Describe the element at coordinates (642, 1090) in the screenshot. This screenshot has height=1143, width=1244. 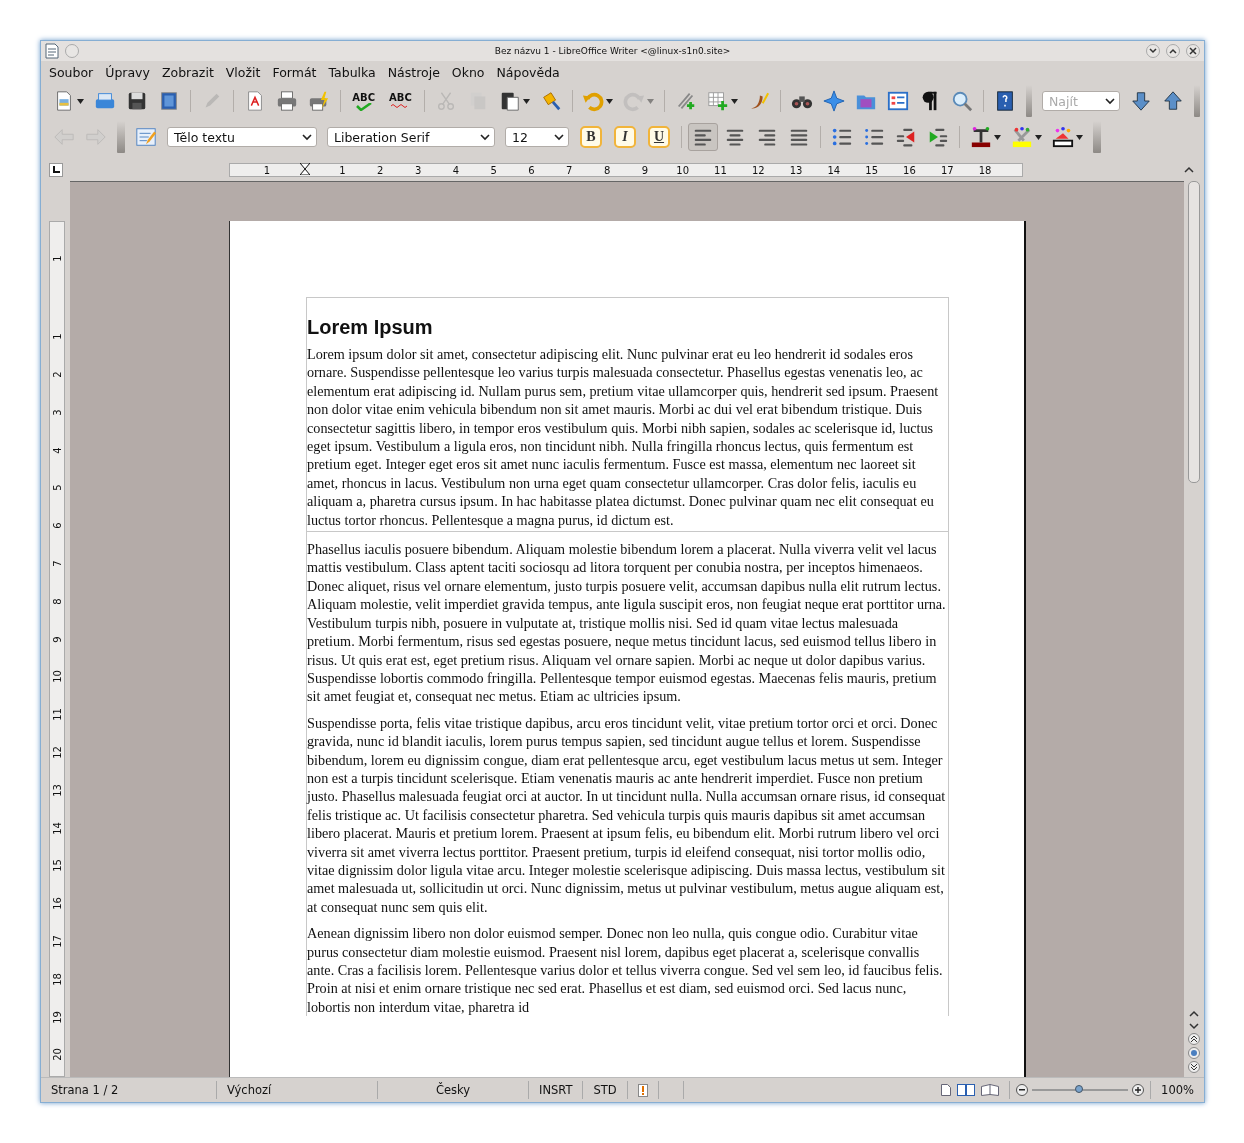
I see `document-modified-icon` at that location.